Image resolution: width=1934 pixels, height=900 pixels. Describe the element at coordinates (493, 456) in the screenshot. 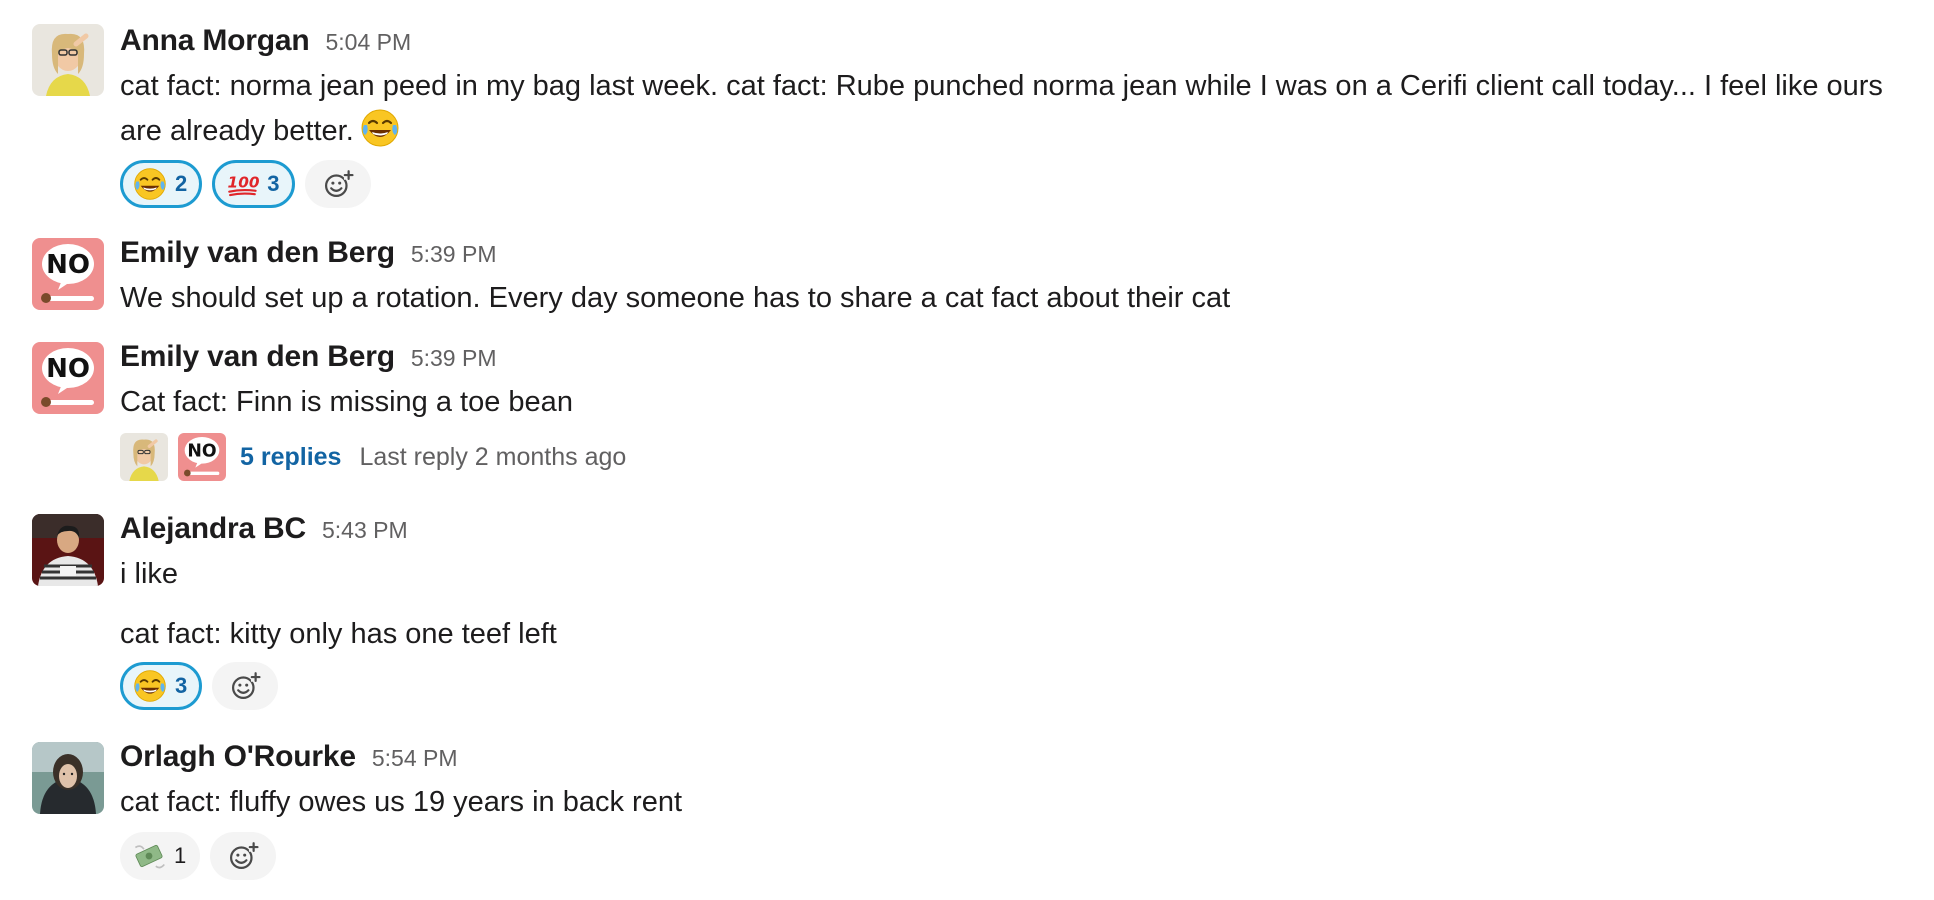

I see `thread-last-reply: Last reply 2 months ago` at that location.